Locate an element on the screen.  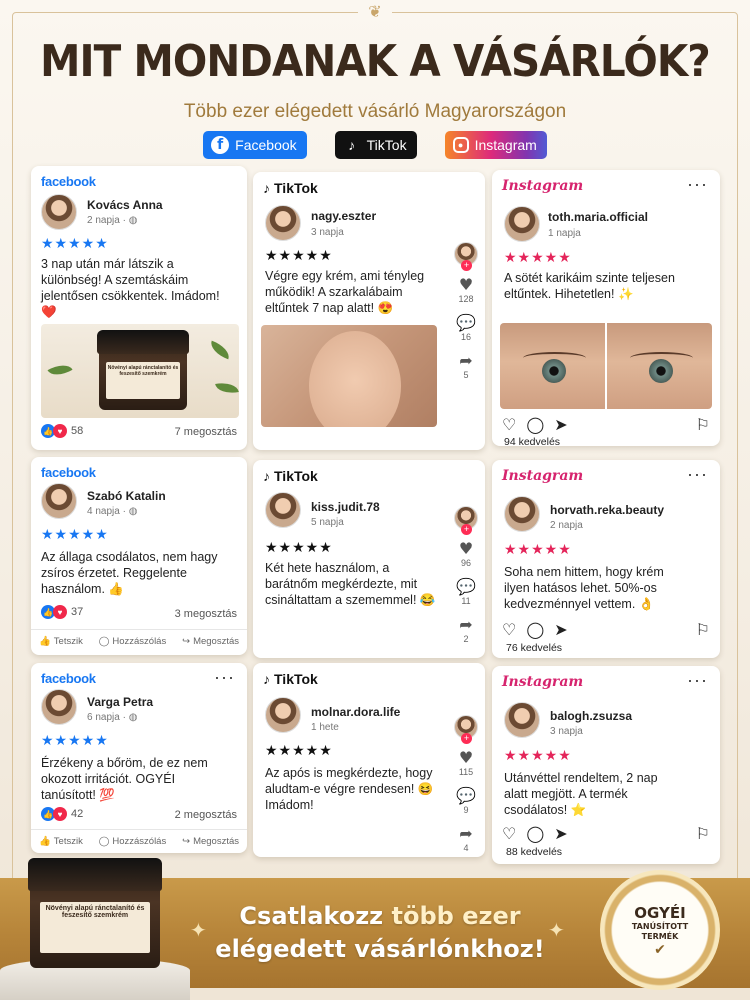
comment-label: Hozzászólás is located at coordinates (139, 841).